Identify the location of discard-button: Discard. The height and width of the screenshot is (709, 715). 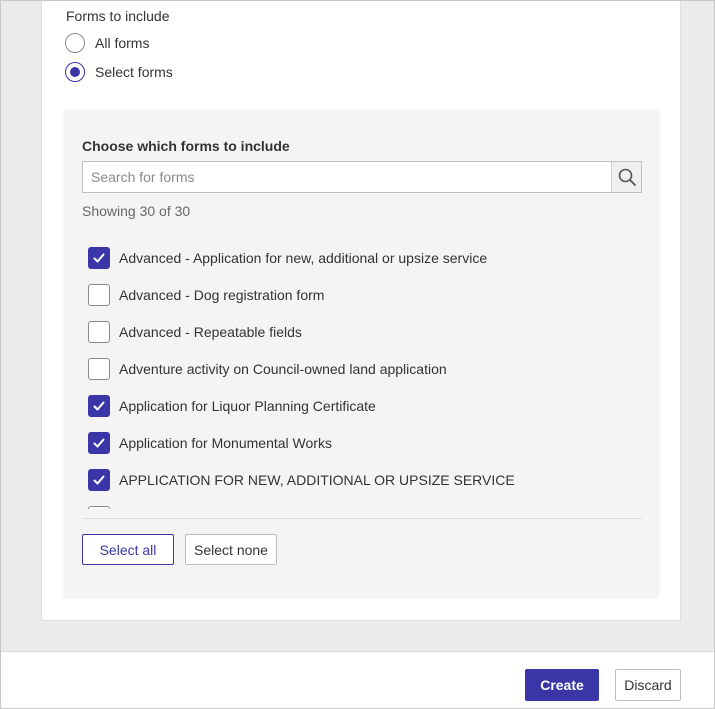
(648, 685).